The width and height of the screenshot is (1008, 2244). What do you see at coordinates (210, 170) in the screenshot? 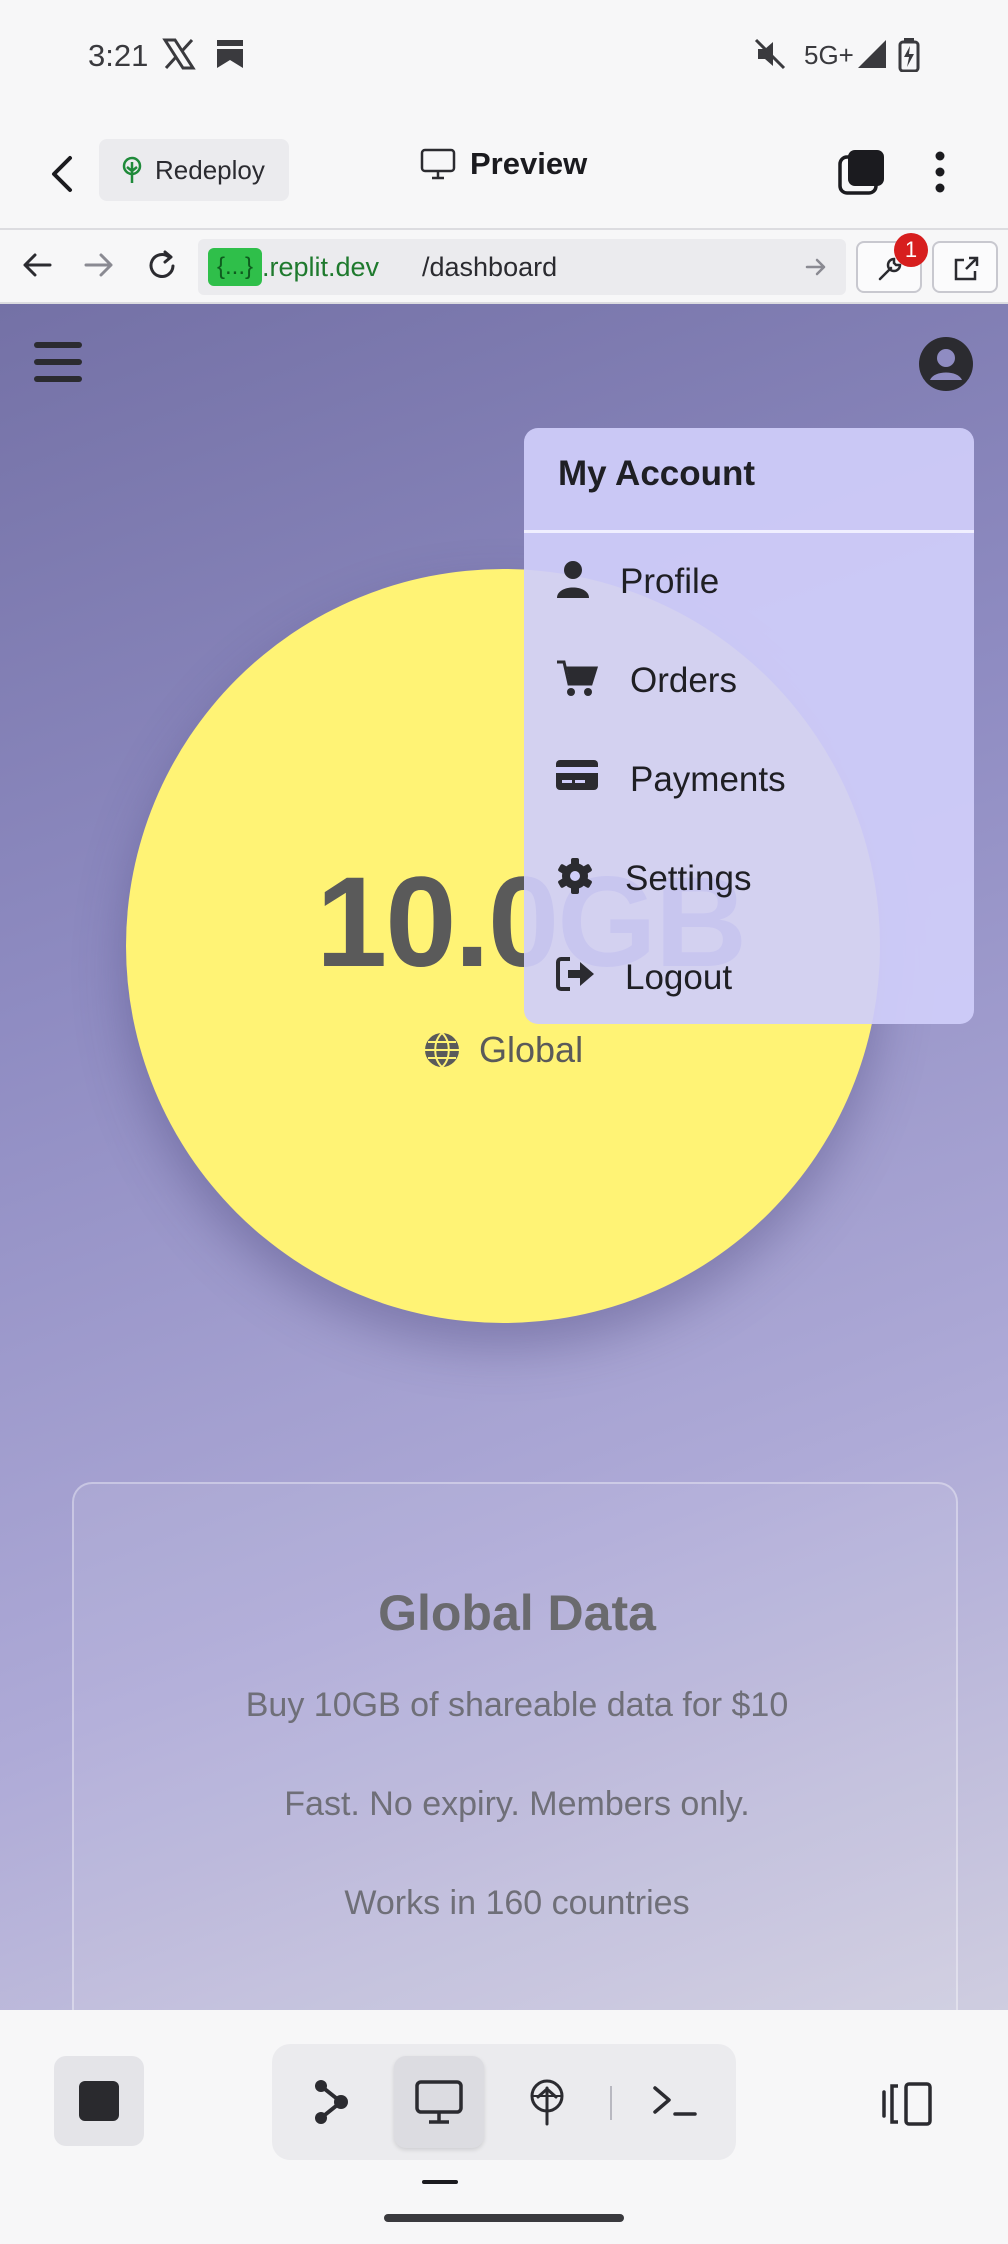
I see `redeploy-label: Redeploy` at bounding box center [210, 170].